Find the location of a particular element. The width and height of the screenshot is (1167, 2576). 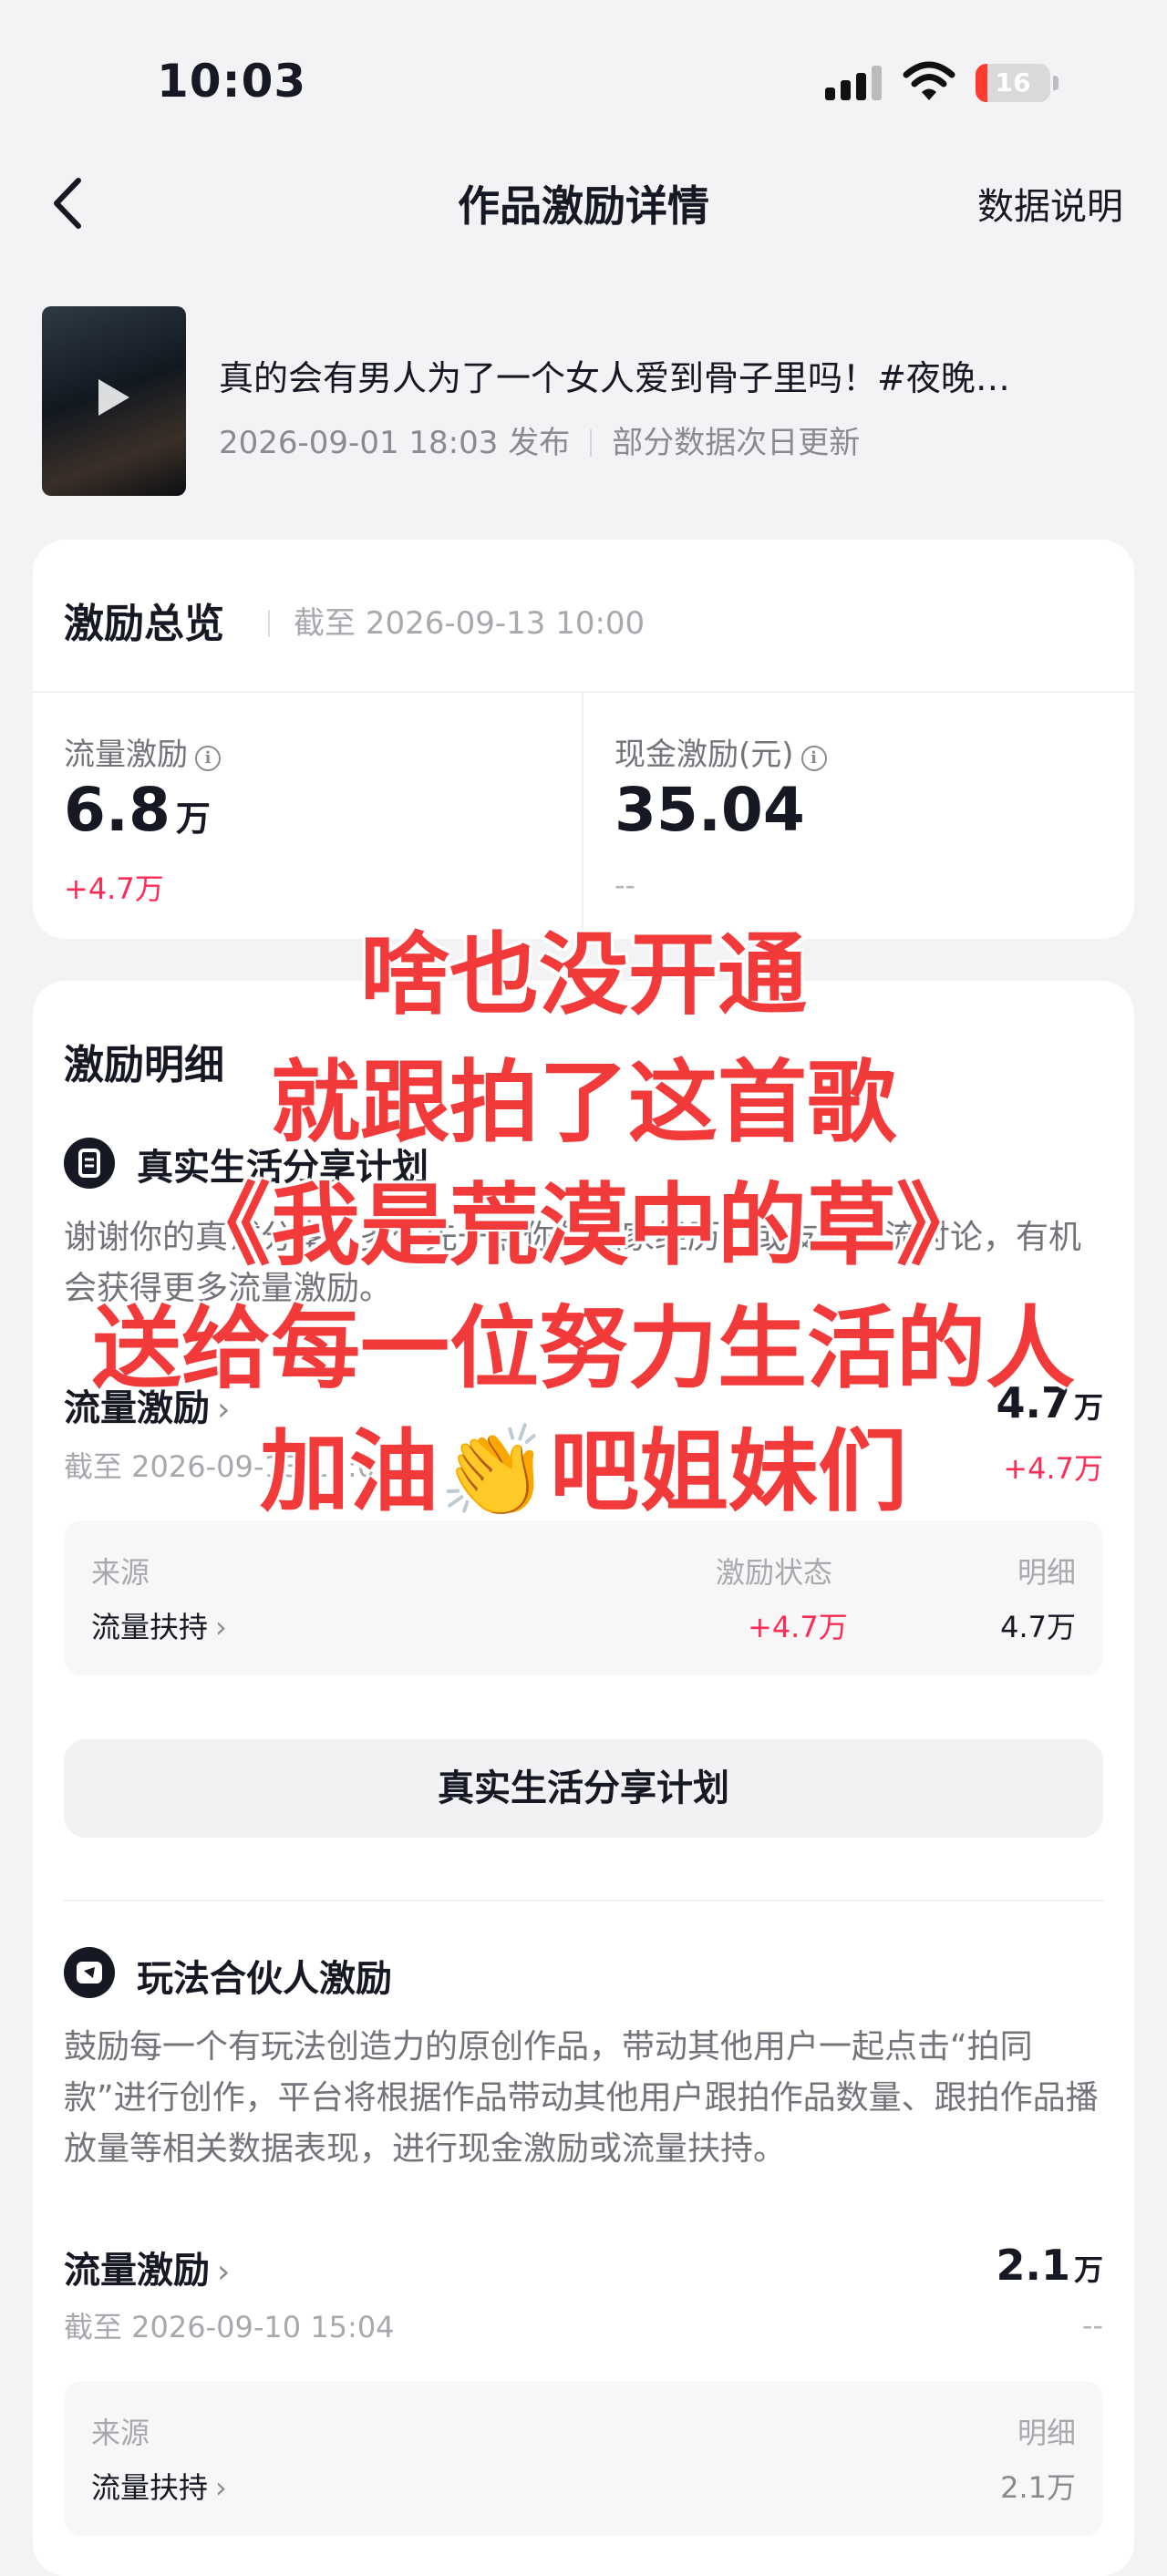

video-thumbnail is located at coordinates (114, 401).